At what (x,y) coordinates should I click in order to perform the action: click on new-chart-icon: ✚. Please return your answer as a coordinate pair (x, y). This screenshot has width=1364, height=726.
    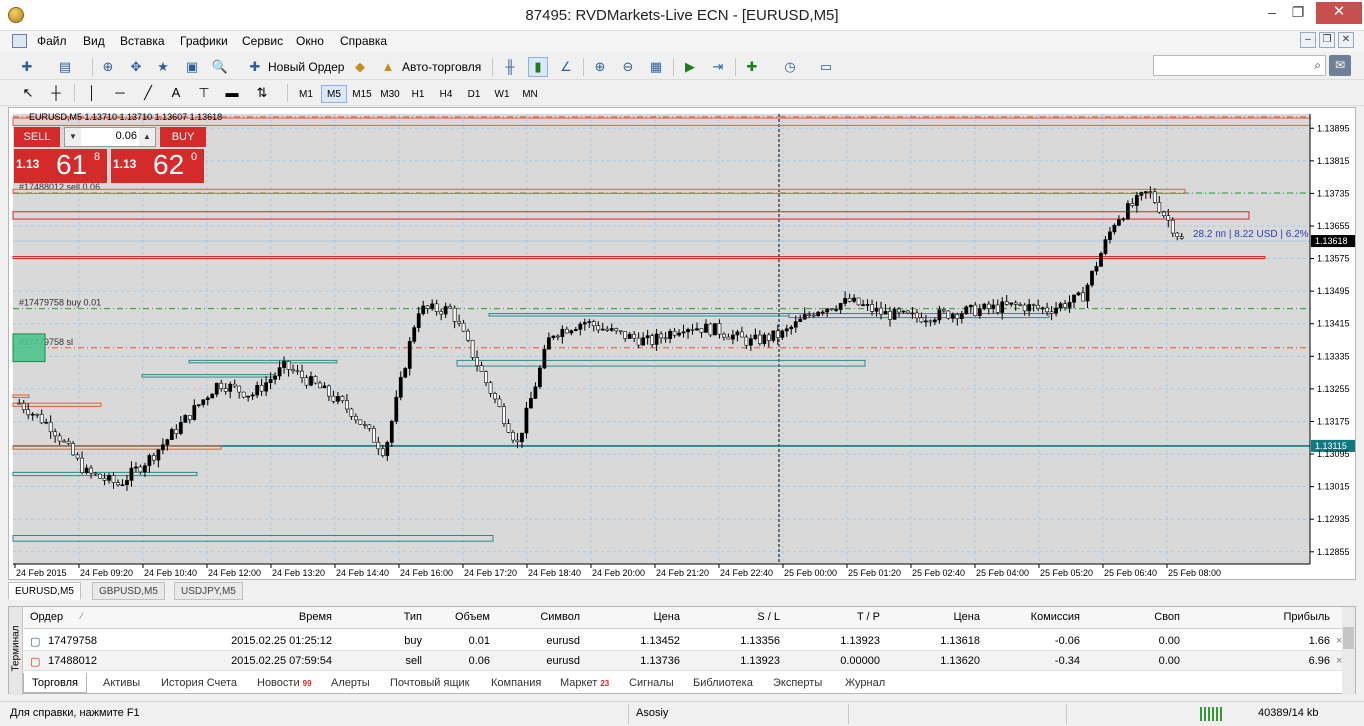
    Looking at the image, I should click on (27, 67).